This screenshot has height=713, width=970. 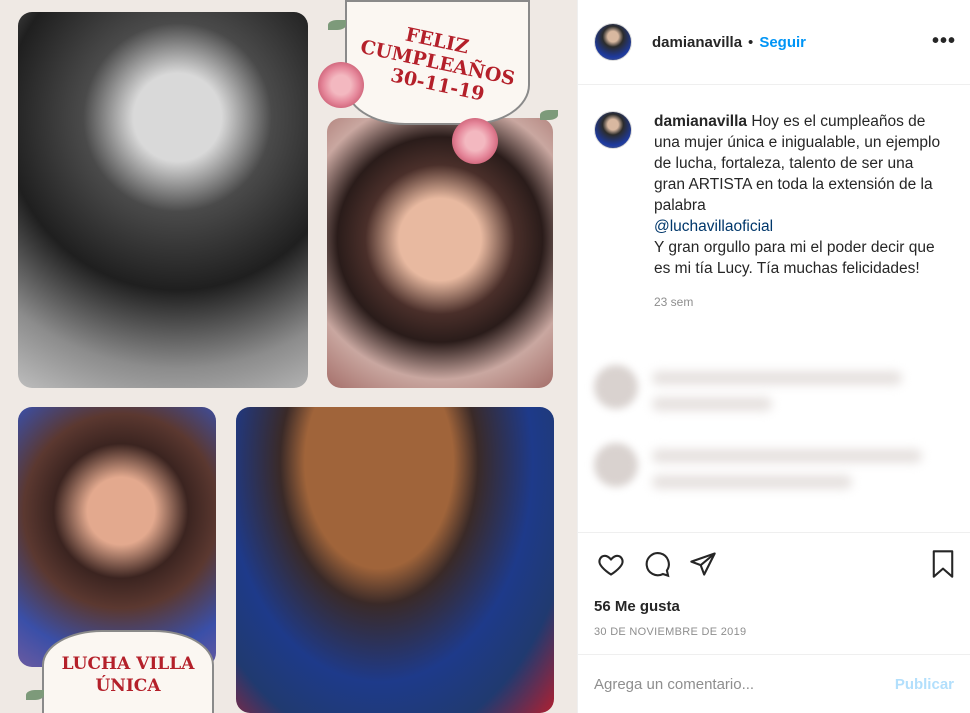 What do you see at coordinates (944, 41) in the screenshot?
I see `more-options-icon: •••` at bounding box center [944, 41].